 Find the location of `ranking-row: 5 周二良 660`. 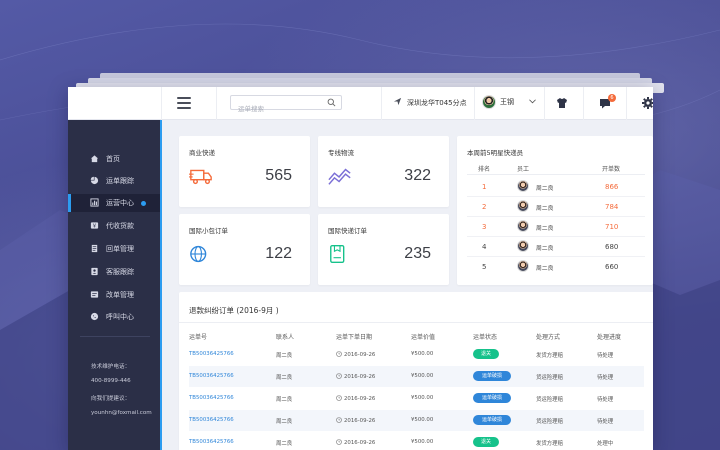

ranking-row: 5 周二良 660 is located at coordinates (555, 267).